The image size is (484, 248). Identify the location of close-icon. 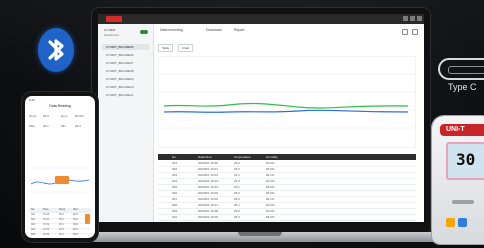
(419, 18).